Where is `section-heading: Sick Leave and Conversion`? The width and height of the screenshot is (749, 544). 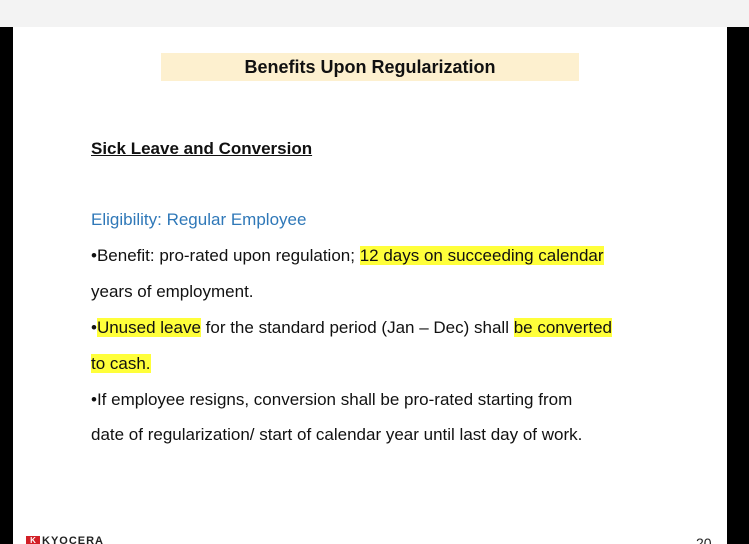
section-heading: Sick Leave and Conversion is located at coordinates (202, 148).